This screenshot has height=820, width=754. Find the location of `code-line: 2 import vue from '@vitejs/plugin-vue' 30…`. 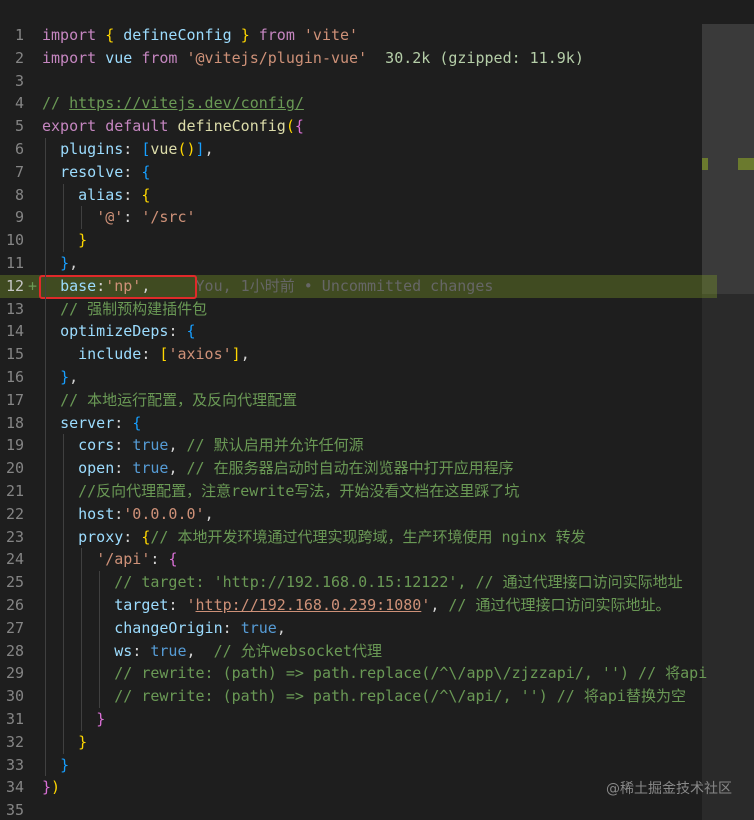

code-line: 2 import vue from '@vitejs/plugin-vue' 30… is located at coordinates (360, 58).